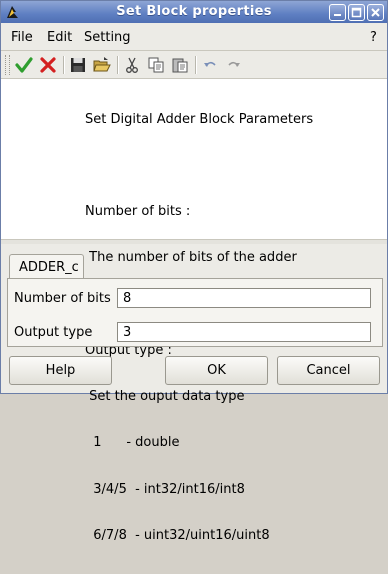 The height and width of the screenshot is (574, 388). I want to click on bits-label: Number of bits, so click(62, 298).